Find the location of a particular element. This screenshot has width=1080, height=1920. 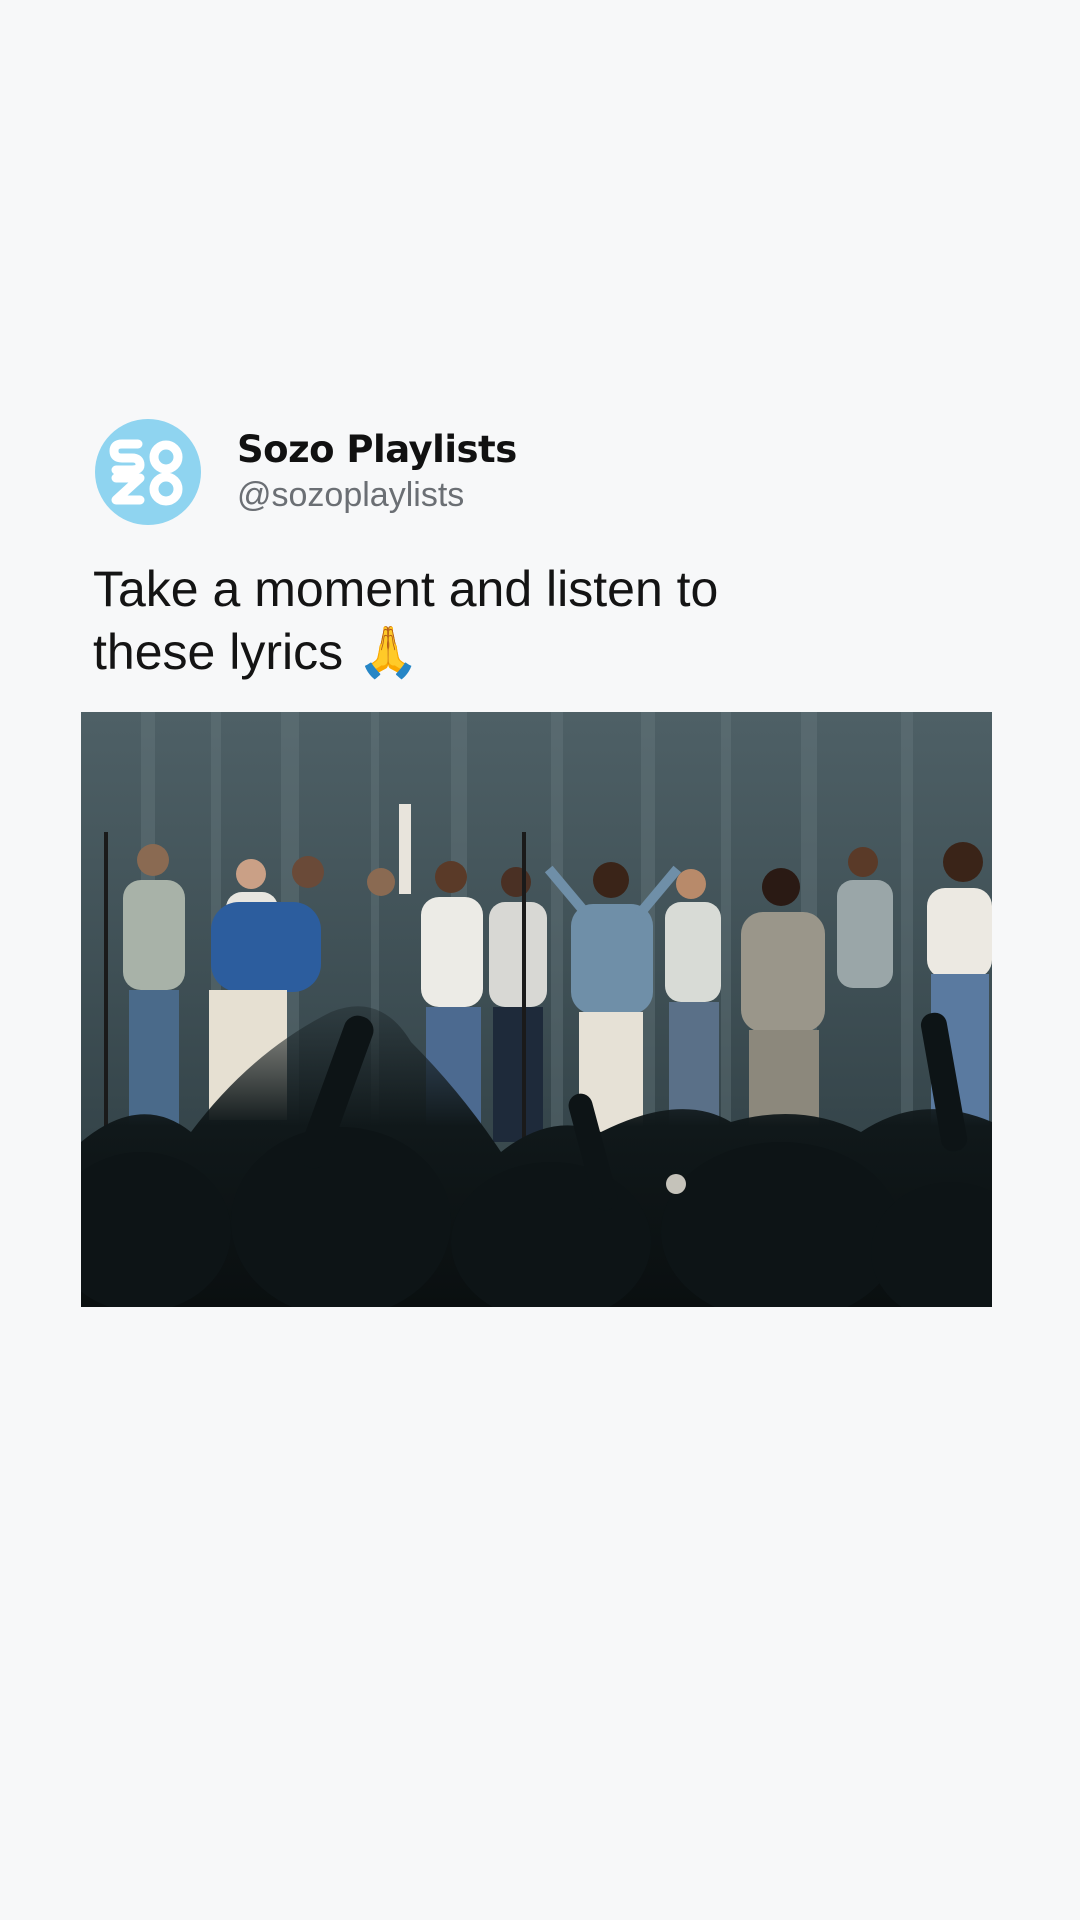

author-handle: @sozoplaylists is located at coordinates (377, 495).